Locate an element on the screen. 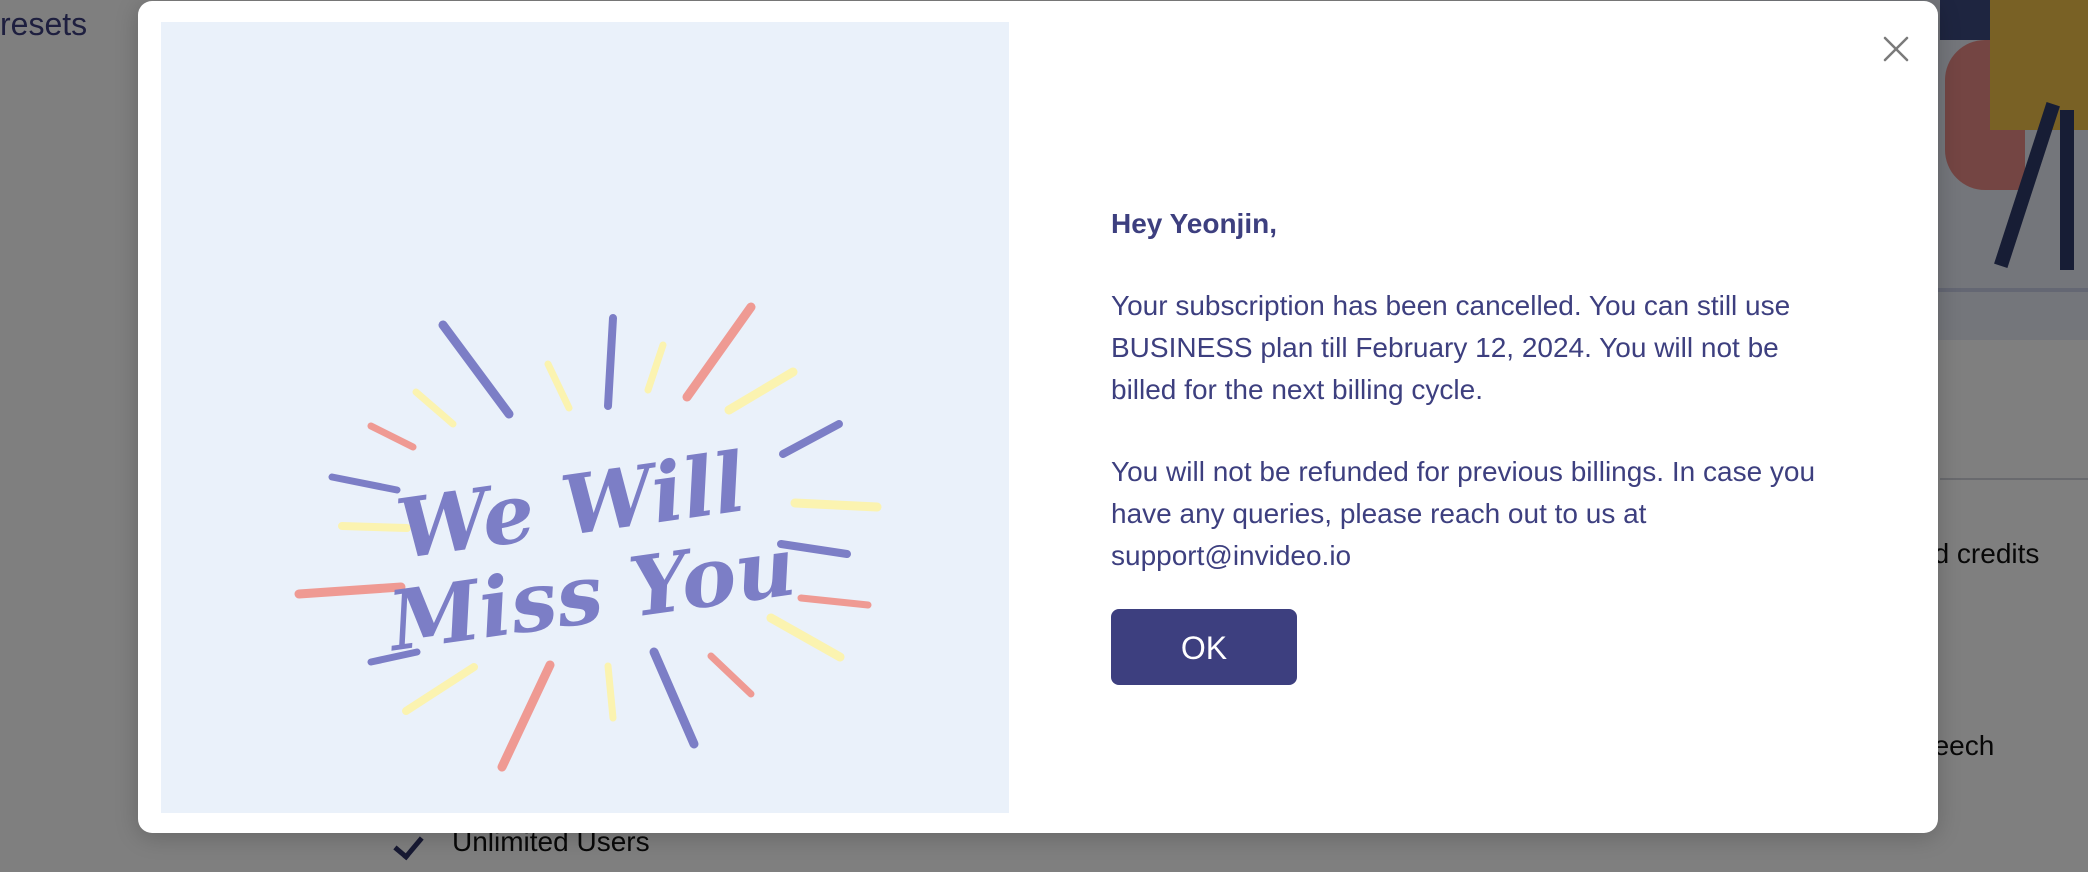  close-icon is located at coordinates (1896, 49).